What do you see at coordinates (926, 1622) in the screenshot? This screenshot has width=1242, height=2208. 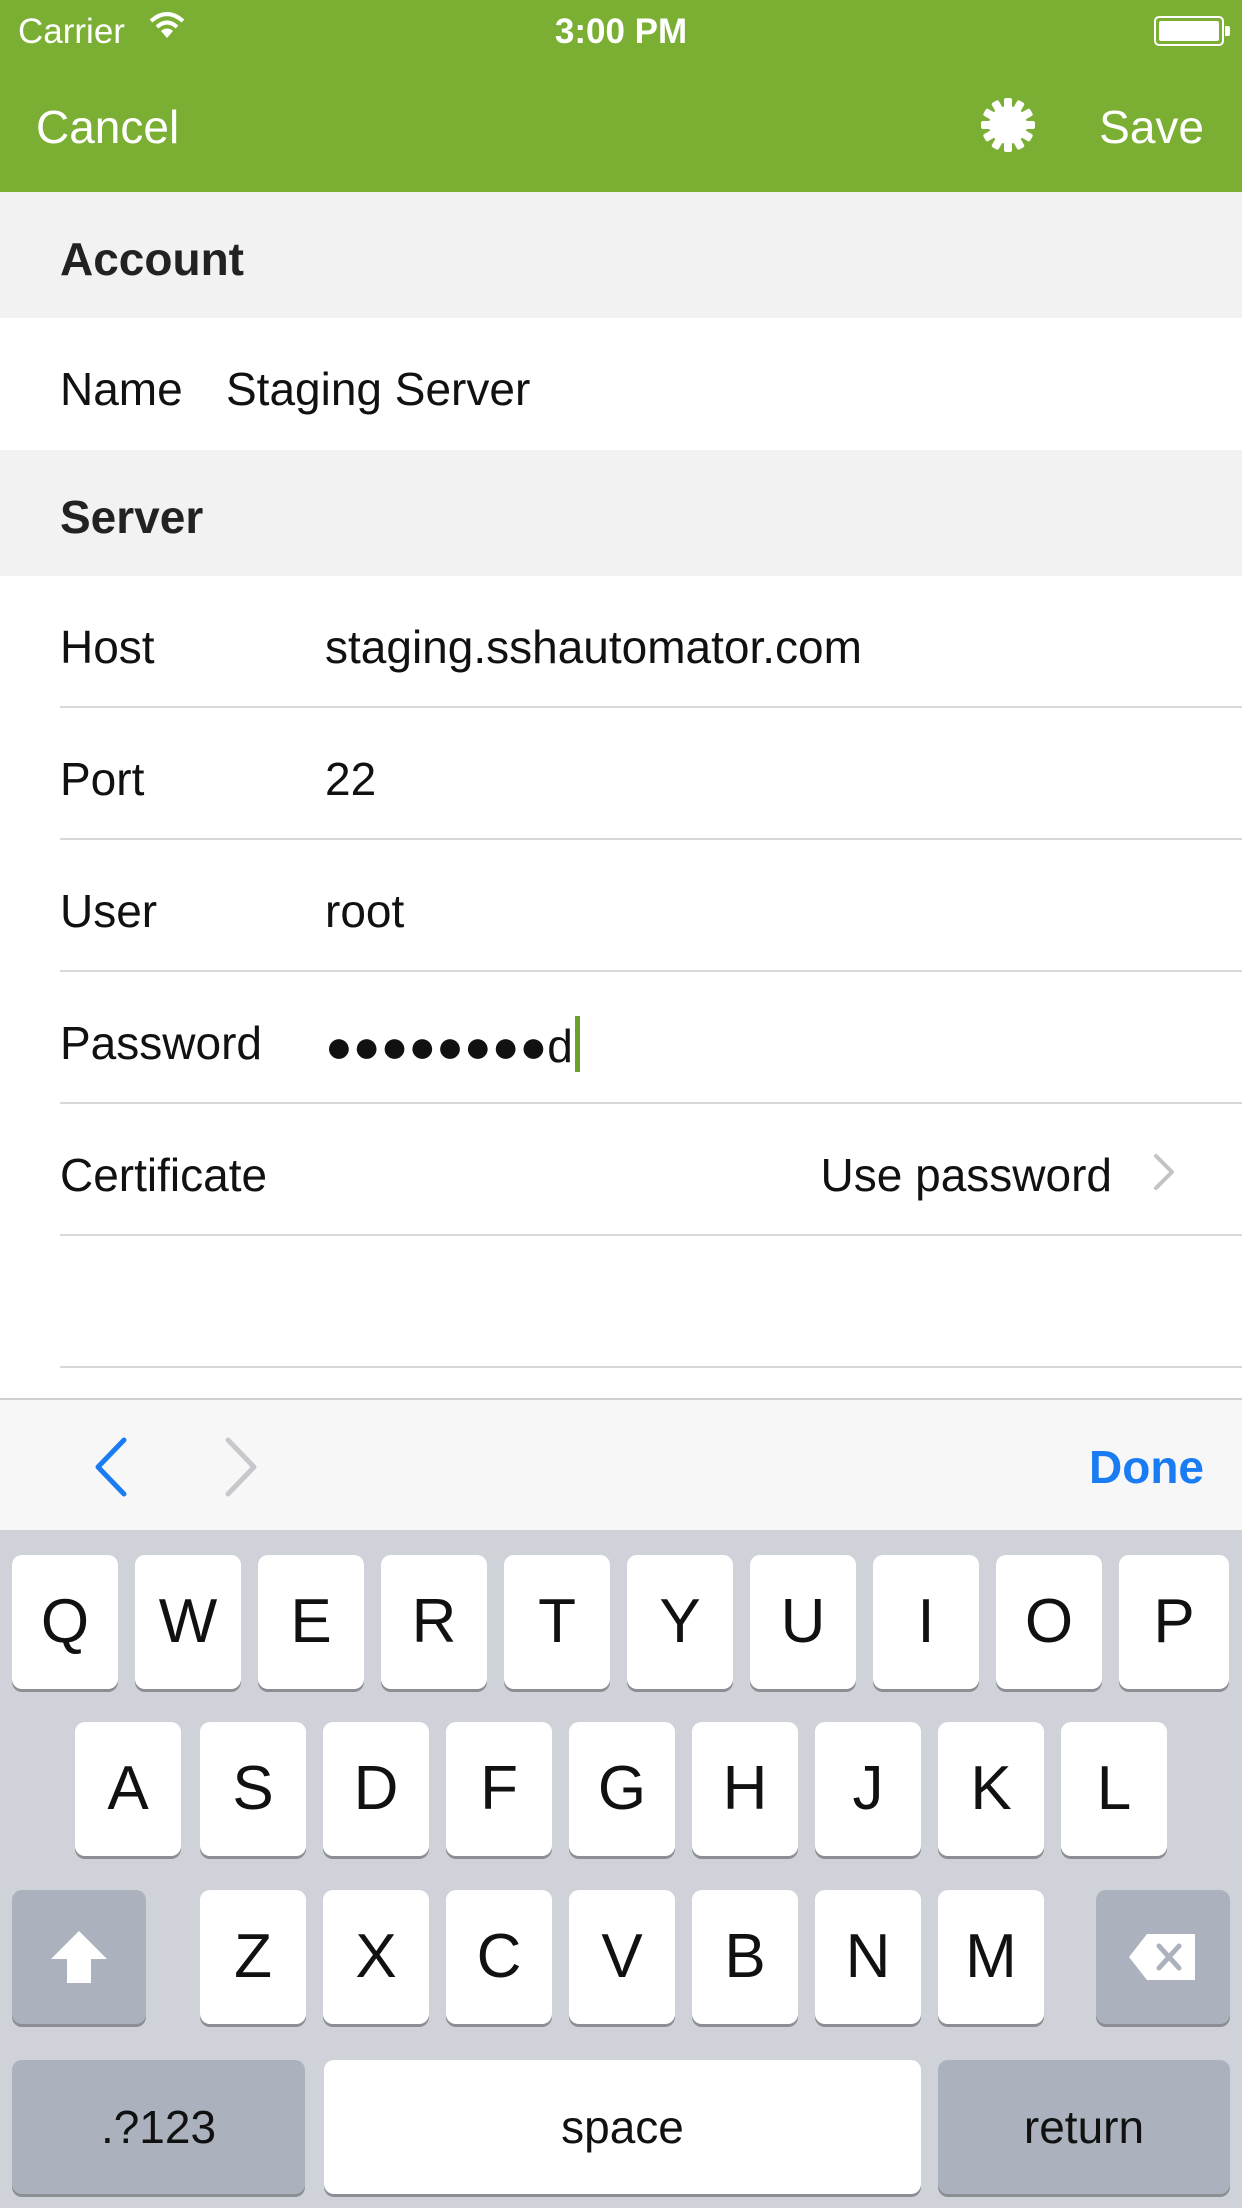 I see `key-i: I` at bounding box center [926, 1622].